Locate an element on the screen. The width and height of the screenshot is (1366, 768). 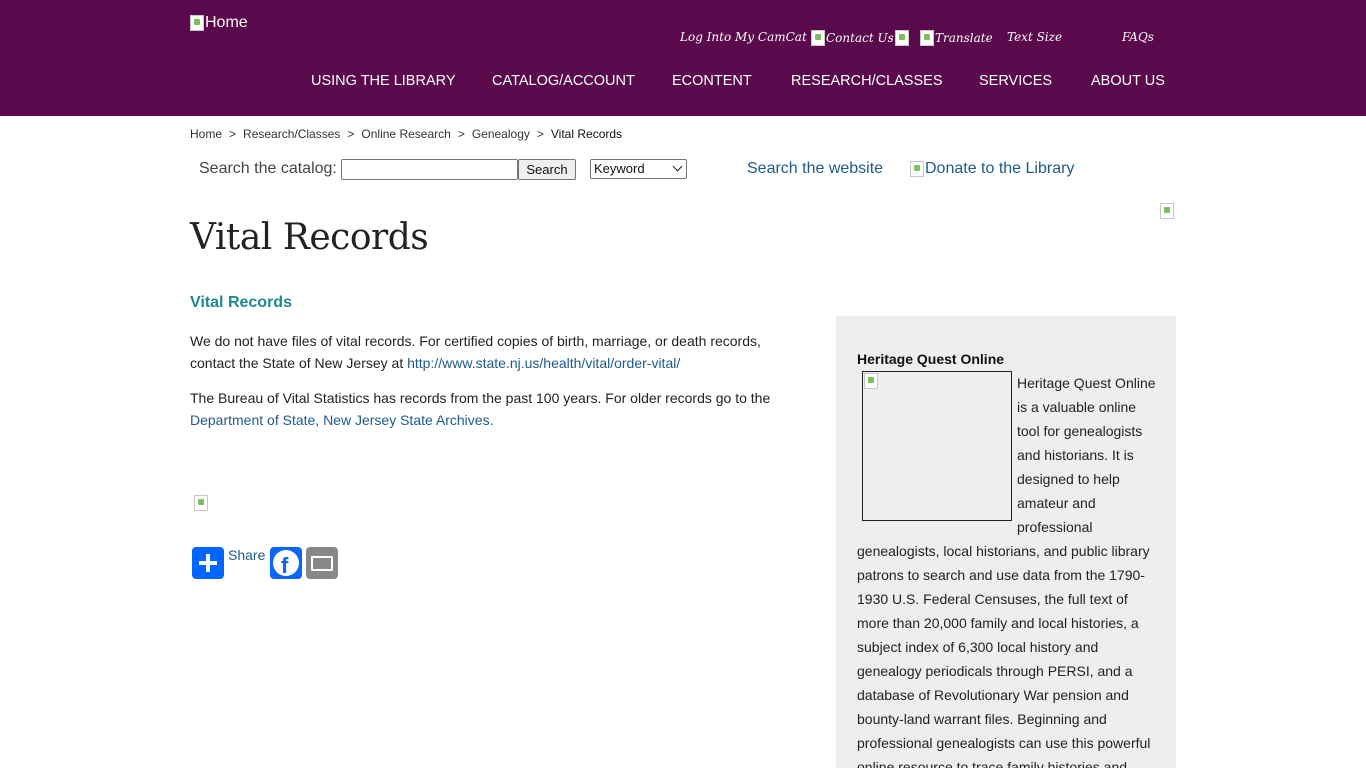
facebook-f-glyph: f is located at coordinates (285, 565).